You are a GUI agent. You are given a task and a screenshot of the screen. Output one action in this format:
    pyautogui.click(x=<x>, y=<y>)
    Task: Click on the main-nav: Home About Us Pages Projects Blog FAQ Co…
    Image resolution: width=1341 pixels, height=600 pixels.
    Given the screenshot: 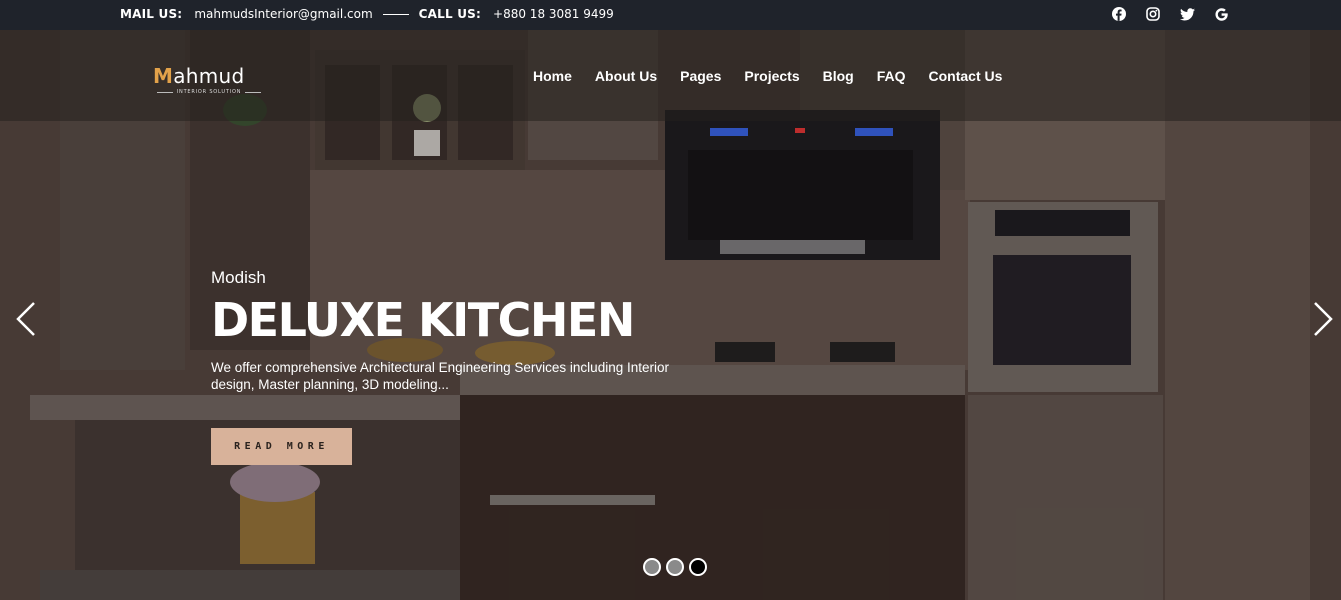 What is the action you would take?
    pyautogui.click(x=779, y=76)
    